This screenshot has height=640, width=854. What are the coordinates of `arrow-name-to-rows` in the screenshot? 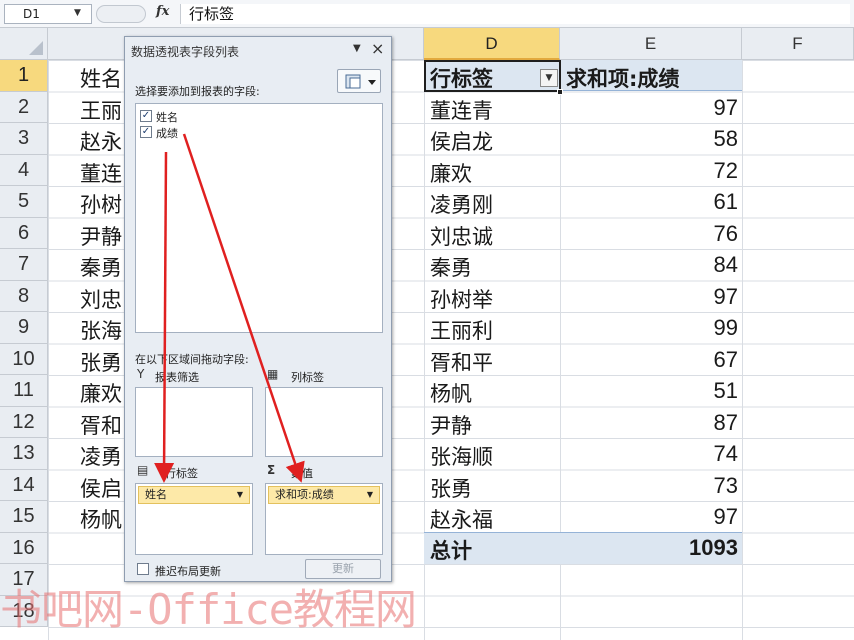 It's located at (164, 317).